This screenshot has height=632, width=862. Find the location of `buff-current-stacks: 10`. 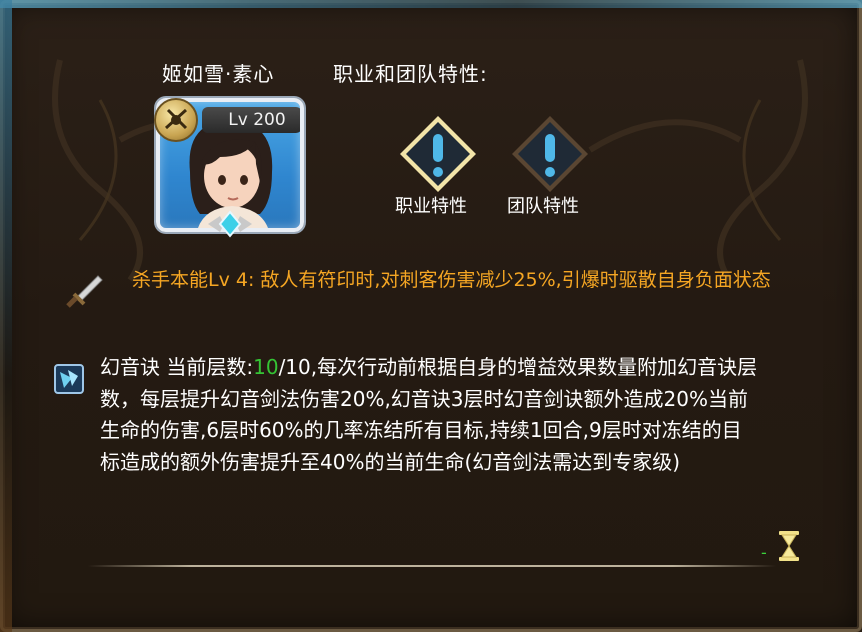

buff-current-stacks: 10 is located at coordinates (266, 367).